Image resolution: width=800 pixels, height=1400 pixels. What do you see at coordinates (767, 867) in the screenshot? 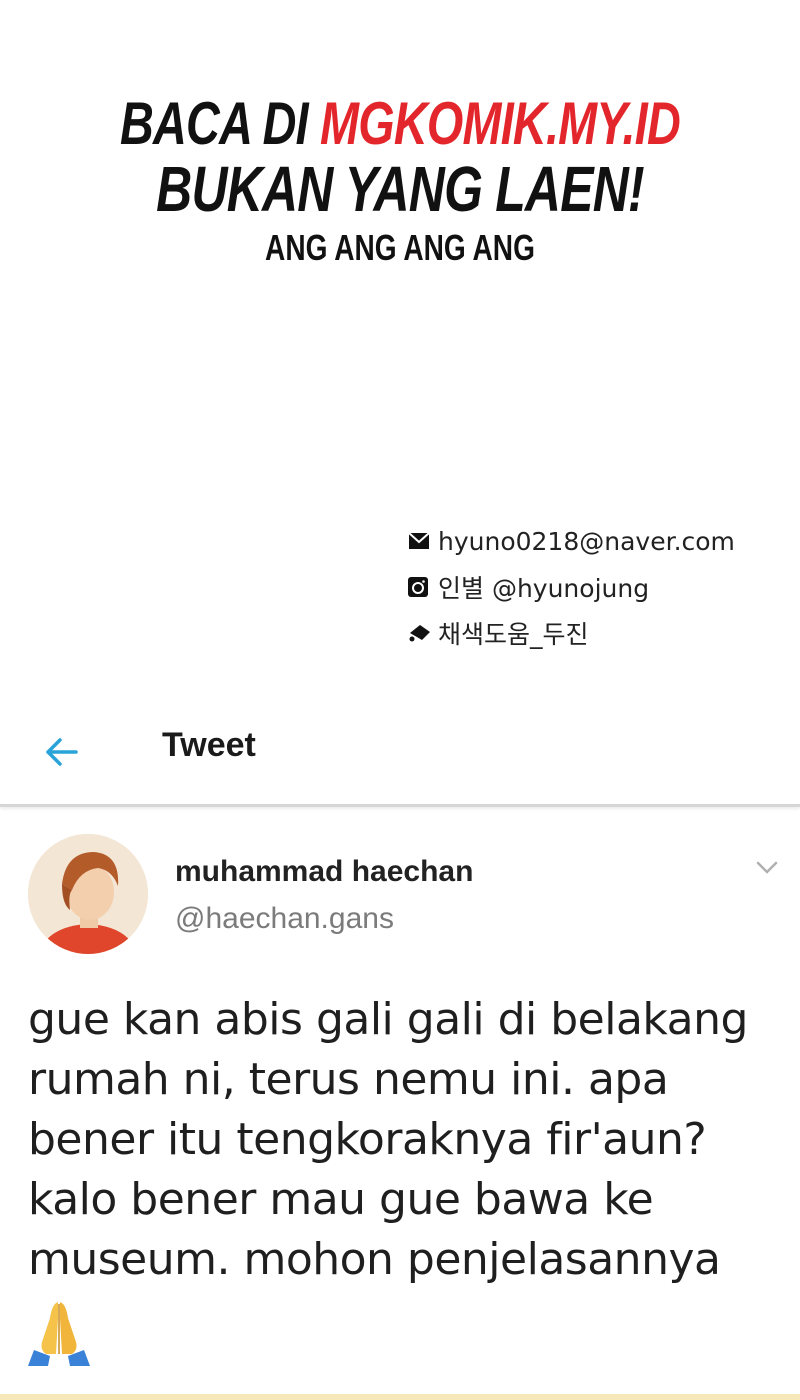
I see `chevron-down-icon` at bounding box center [767, 867].